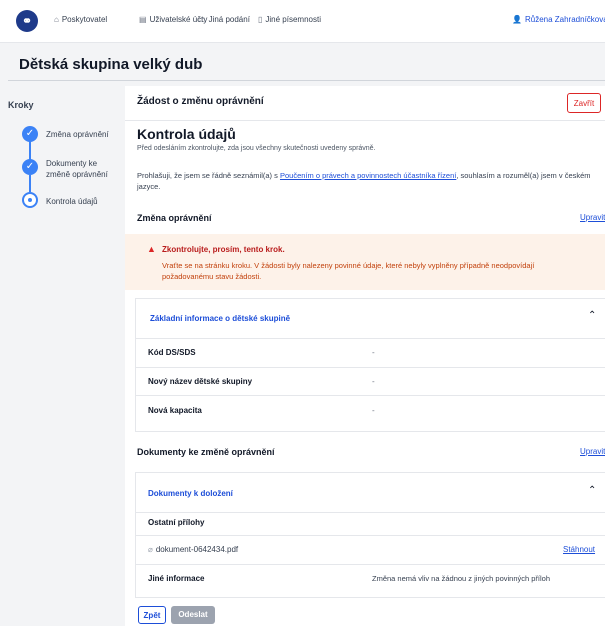 Image resolution: width=605 pixels, height=626 pixels. Describe the element at coordinates (592, 451) in the screenshot. I see `edit-documents-link: Upravit` at that location.